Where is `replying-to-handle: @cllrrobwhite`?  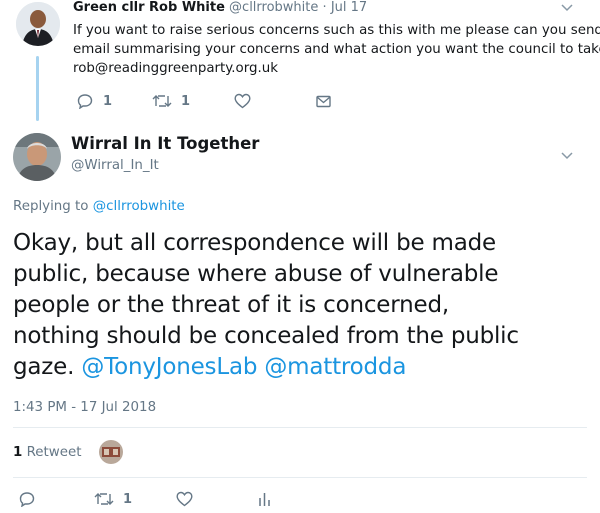
replying-to-handle: @cllrrobwhite is located at coordinates (139, 206).